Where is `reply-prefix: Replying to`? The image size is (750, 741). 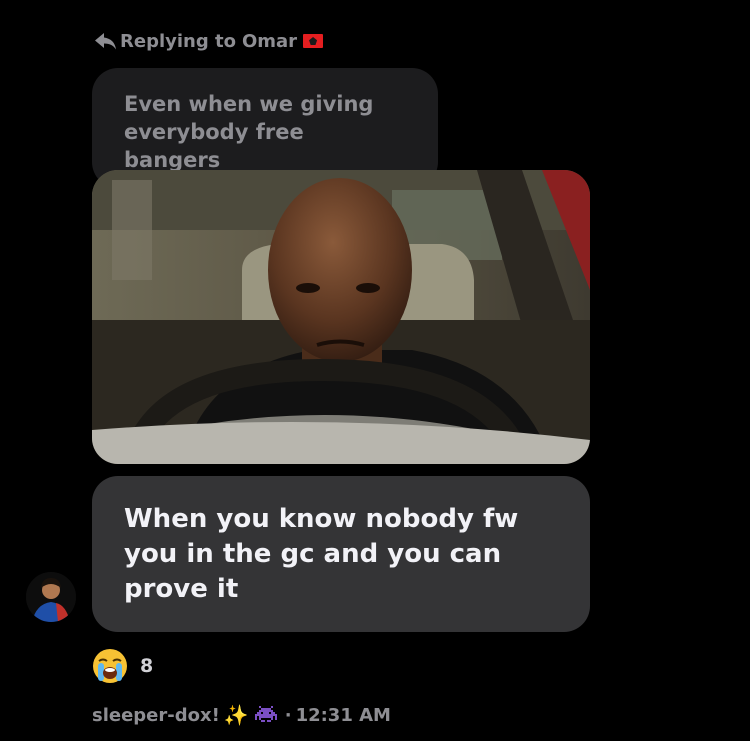
reply-prefix: Replying to is located at coordinates (178, 41).